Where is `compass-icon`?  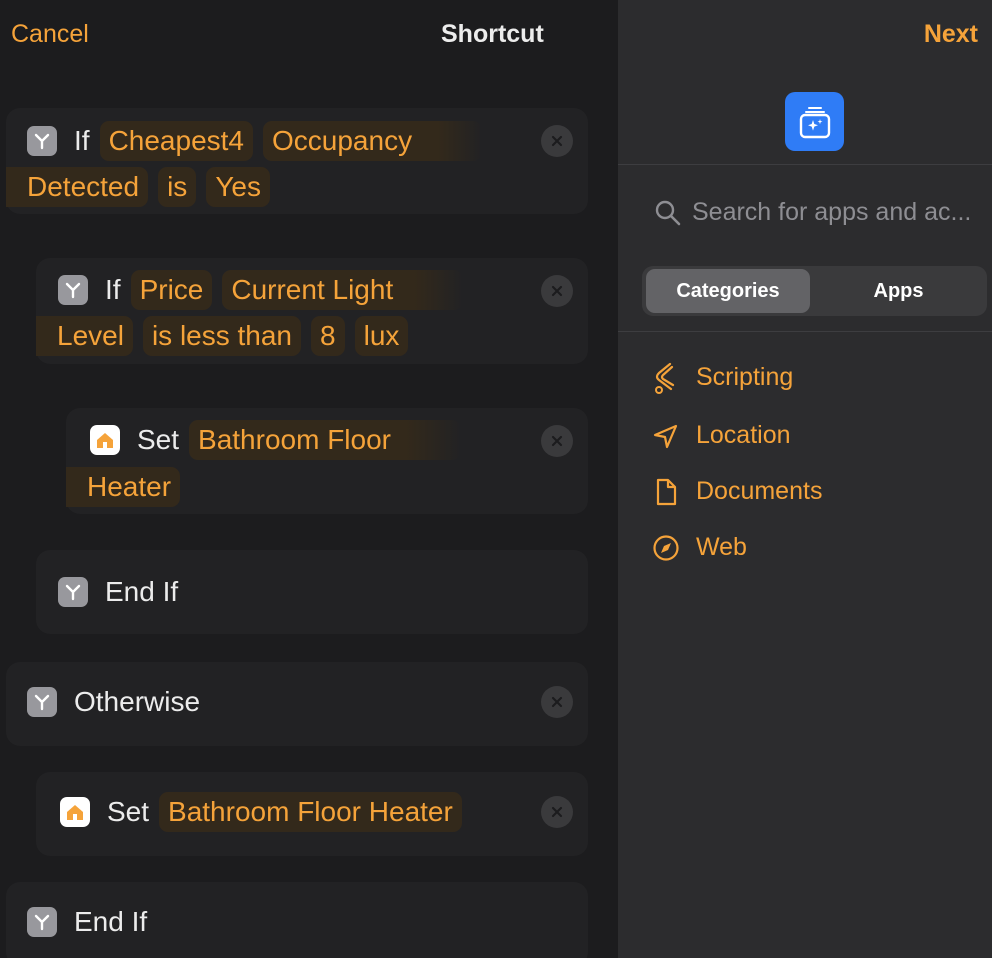
compass-icon is located at coordinates (666, 548).